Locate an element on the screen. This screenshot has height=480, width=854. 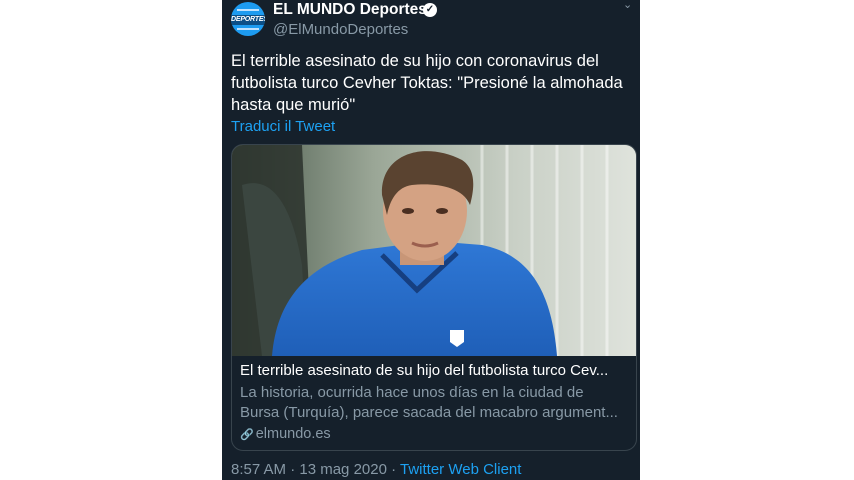
account-name: EL MUNDO Deportes is located at coordinates (350, 10).